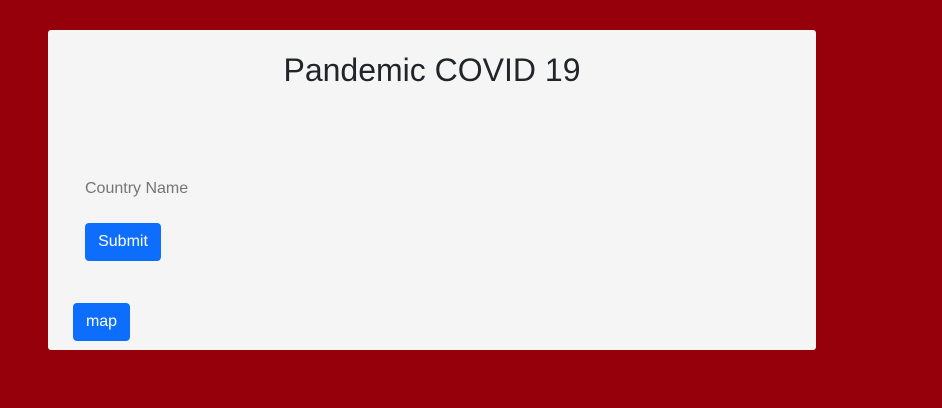 The height and width of the screenshot is (408, 942). What do you see at coordinates (101, 322) in the screenshot?
I see `map-button: map` at bounding box center [101, 322].